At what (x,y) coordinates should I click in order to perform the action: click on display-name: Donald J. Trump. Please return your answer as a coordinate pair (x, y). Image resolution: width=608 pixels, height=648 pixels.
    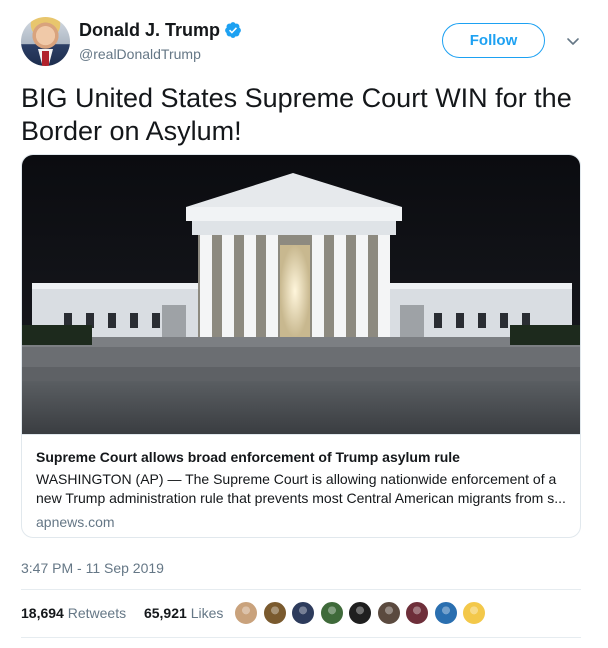
    Looking at the image, I should click on (160, 30).